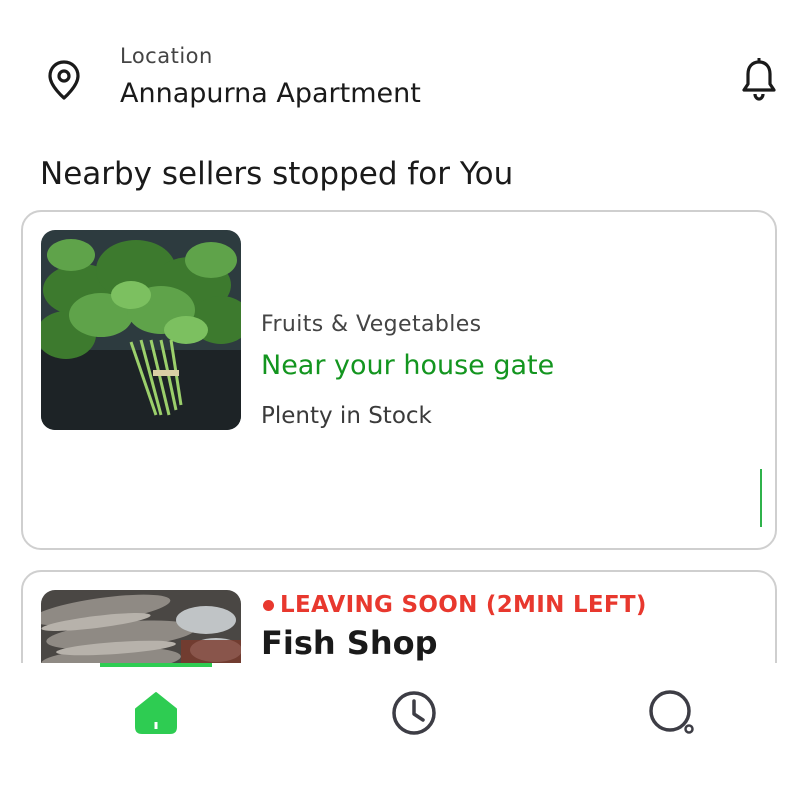 The height and width of the screenshot is (800, 800). Describe the element at coordinates (408, 365) in the screenshot. I see `seller-location-status: Near your house gate` at that location.